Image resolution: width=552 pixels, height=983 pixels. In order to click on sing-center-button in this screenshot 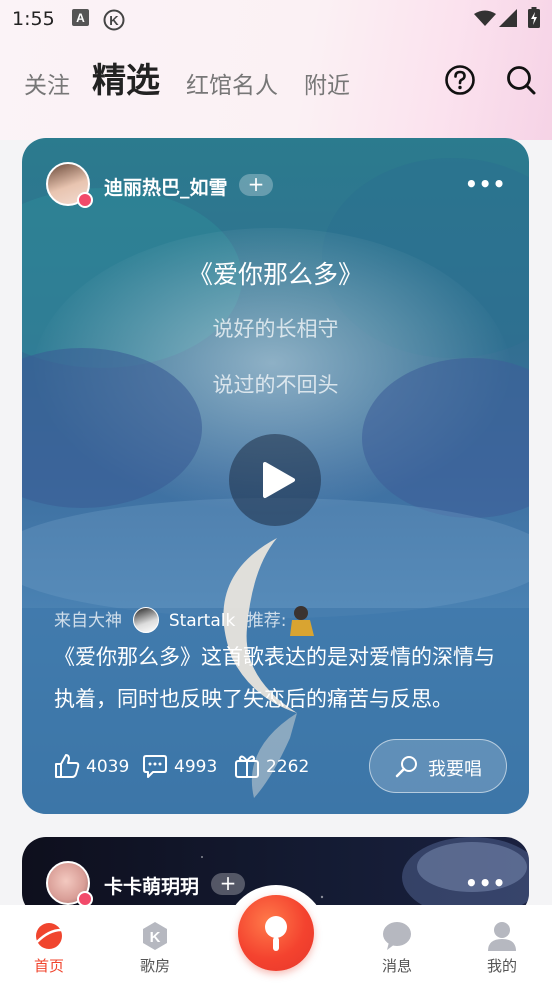, I will do `click(276, 933)`.